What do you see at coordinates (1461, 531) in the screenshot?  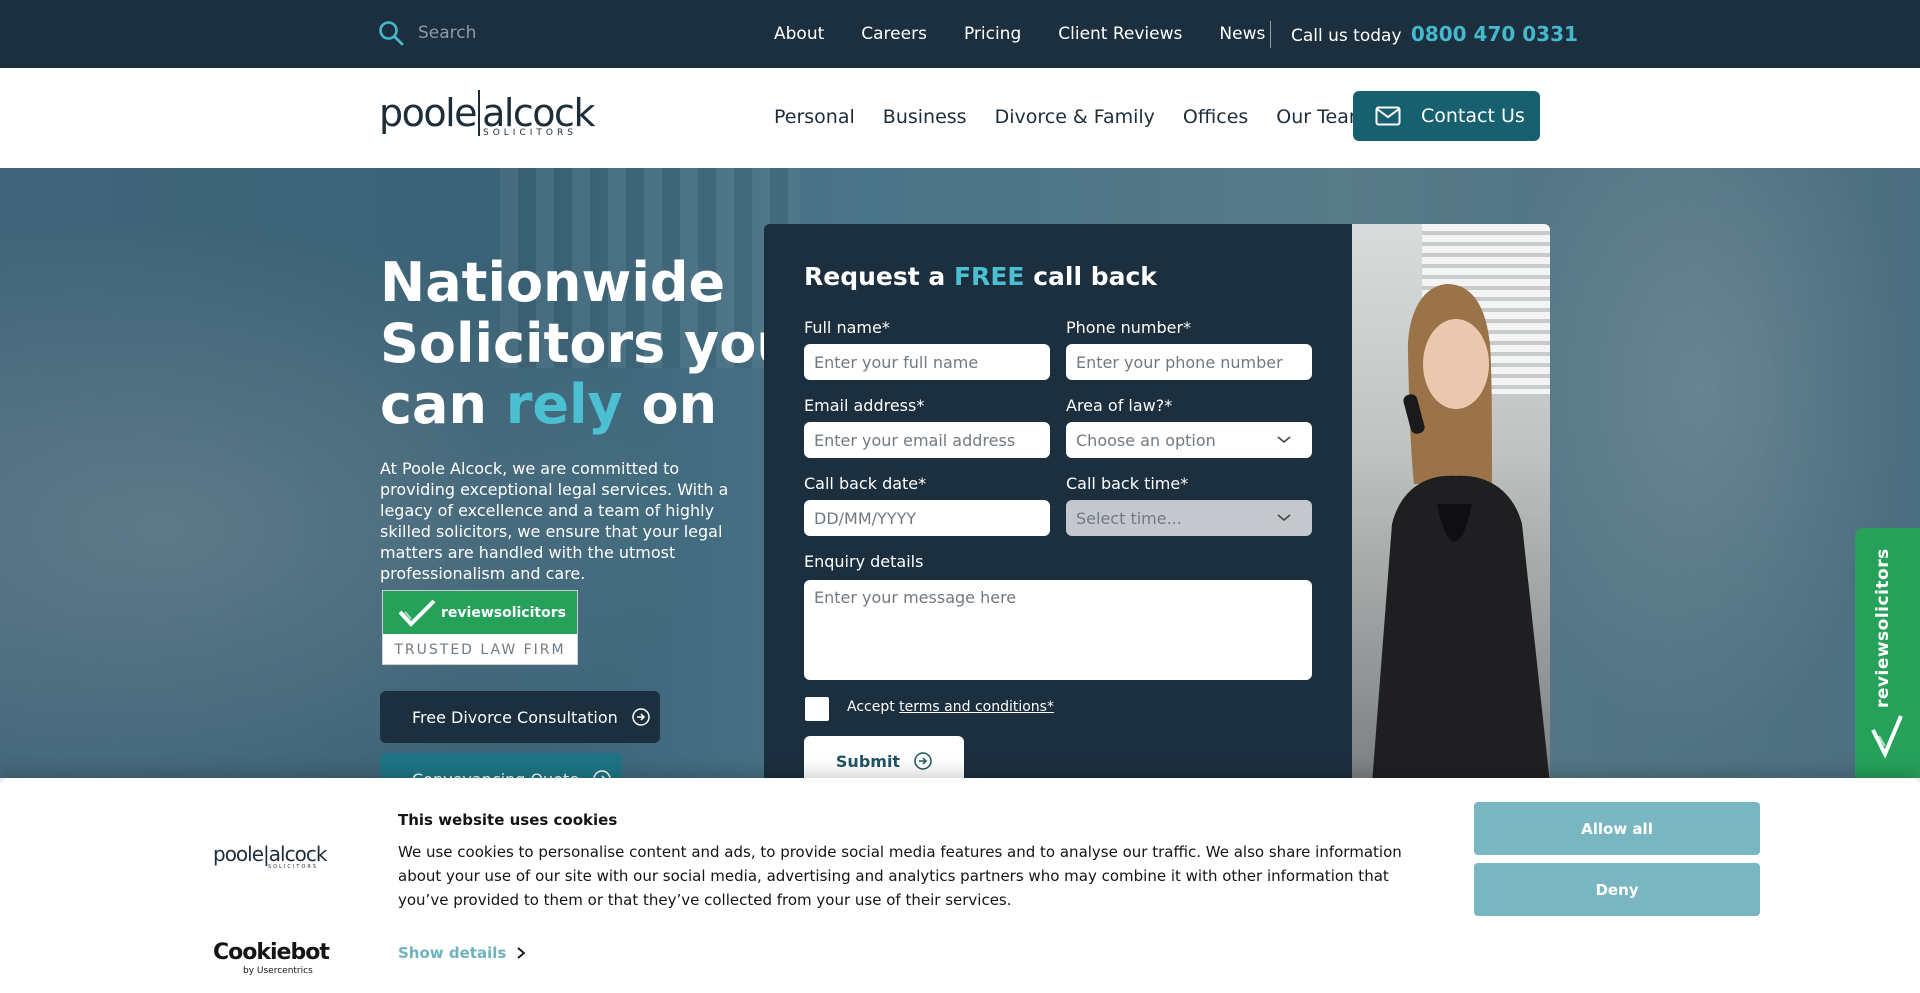 I see `woman-silhouette` at bounding box center [1461, 531].